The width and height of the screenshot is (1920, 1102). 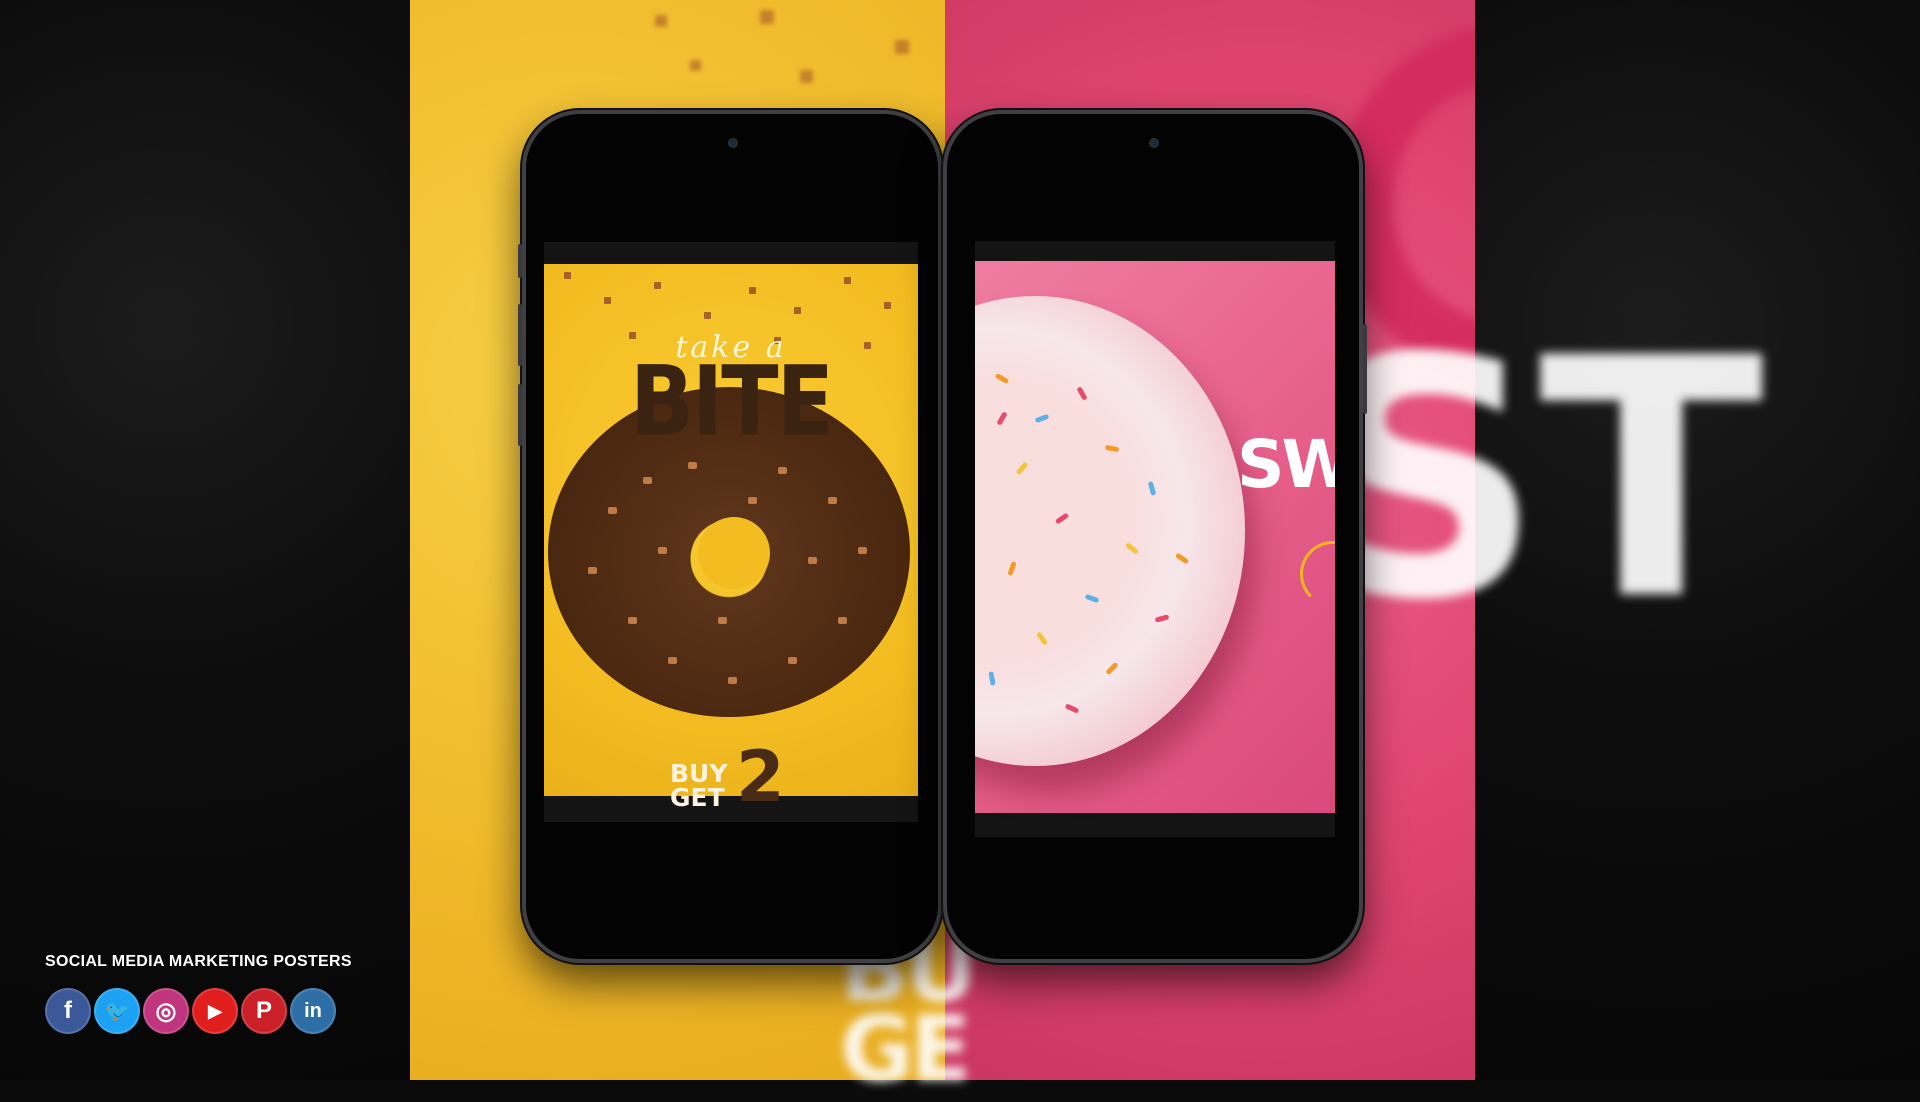 I want to click on promo-buy-get: BUY GET, so click(x=698, y=786).